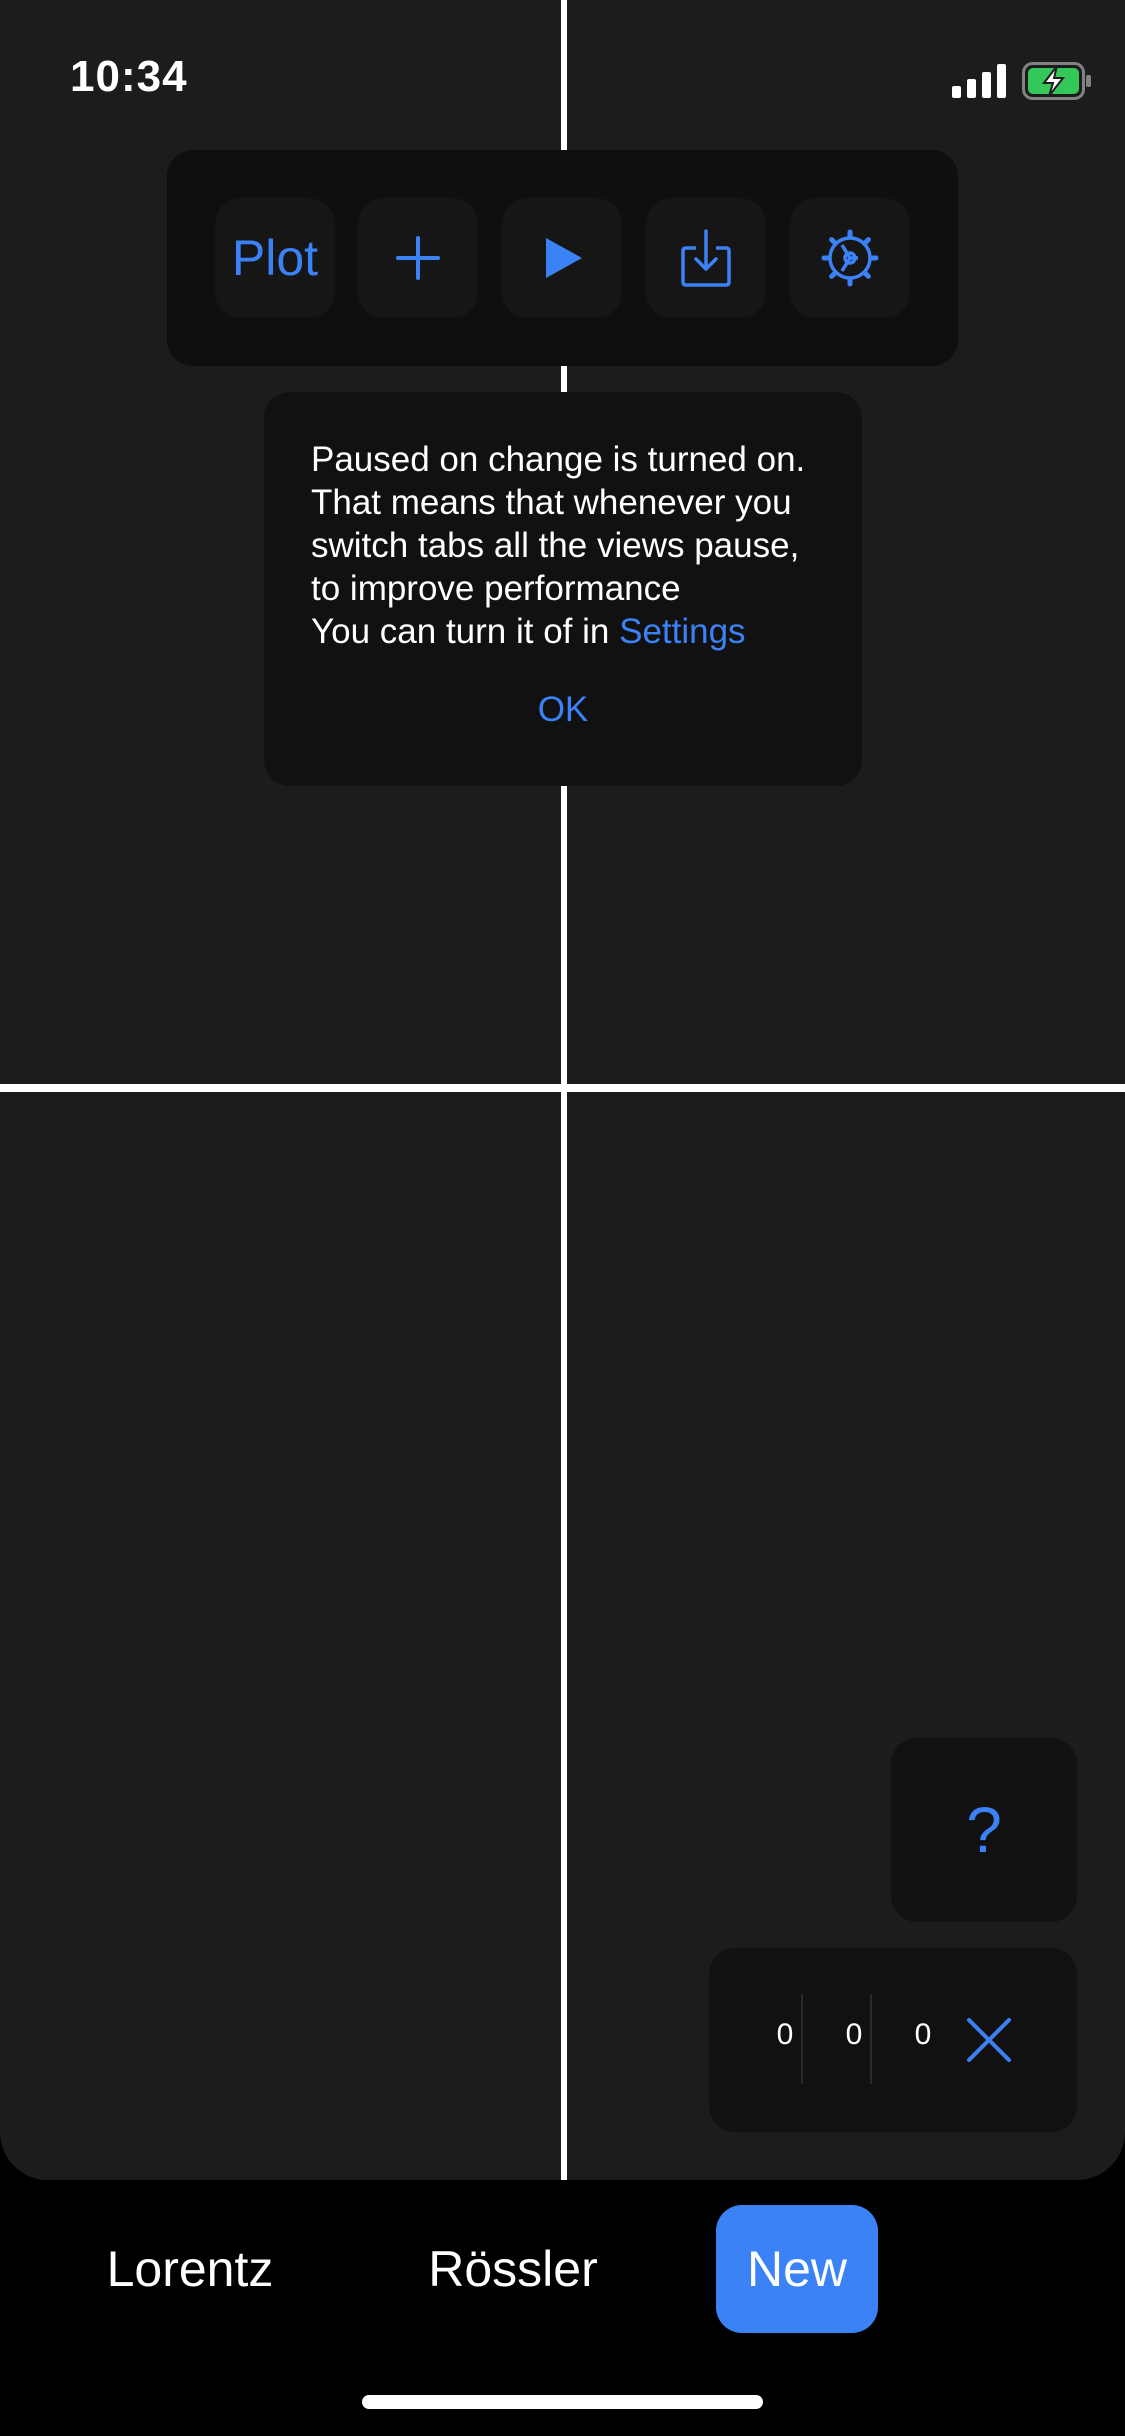 The image size is (1125, 2436). Describe the element at coordinates (989, 2040) in the screenshot. I see `close-icon` at that location.